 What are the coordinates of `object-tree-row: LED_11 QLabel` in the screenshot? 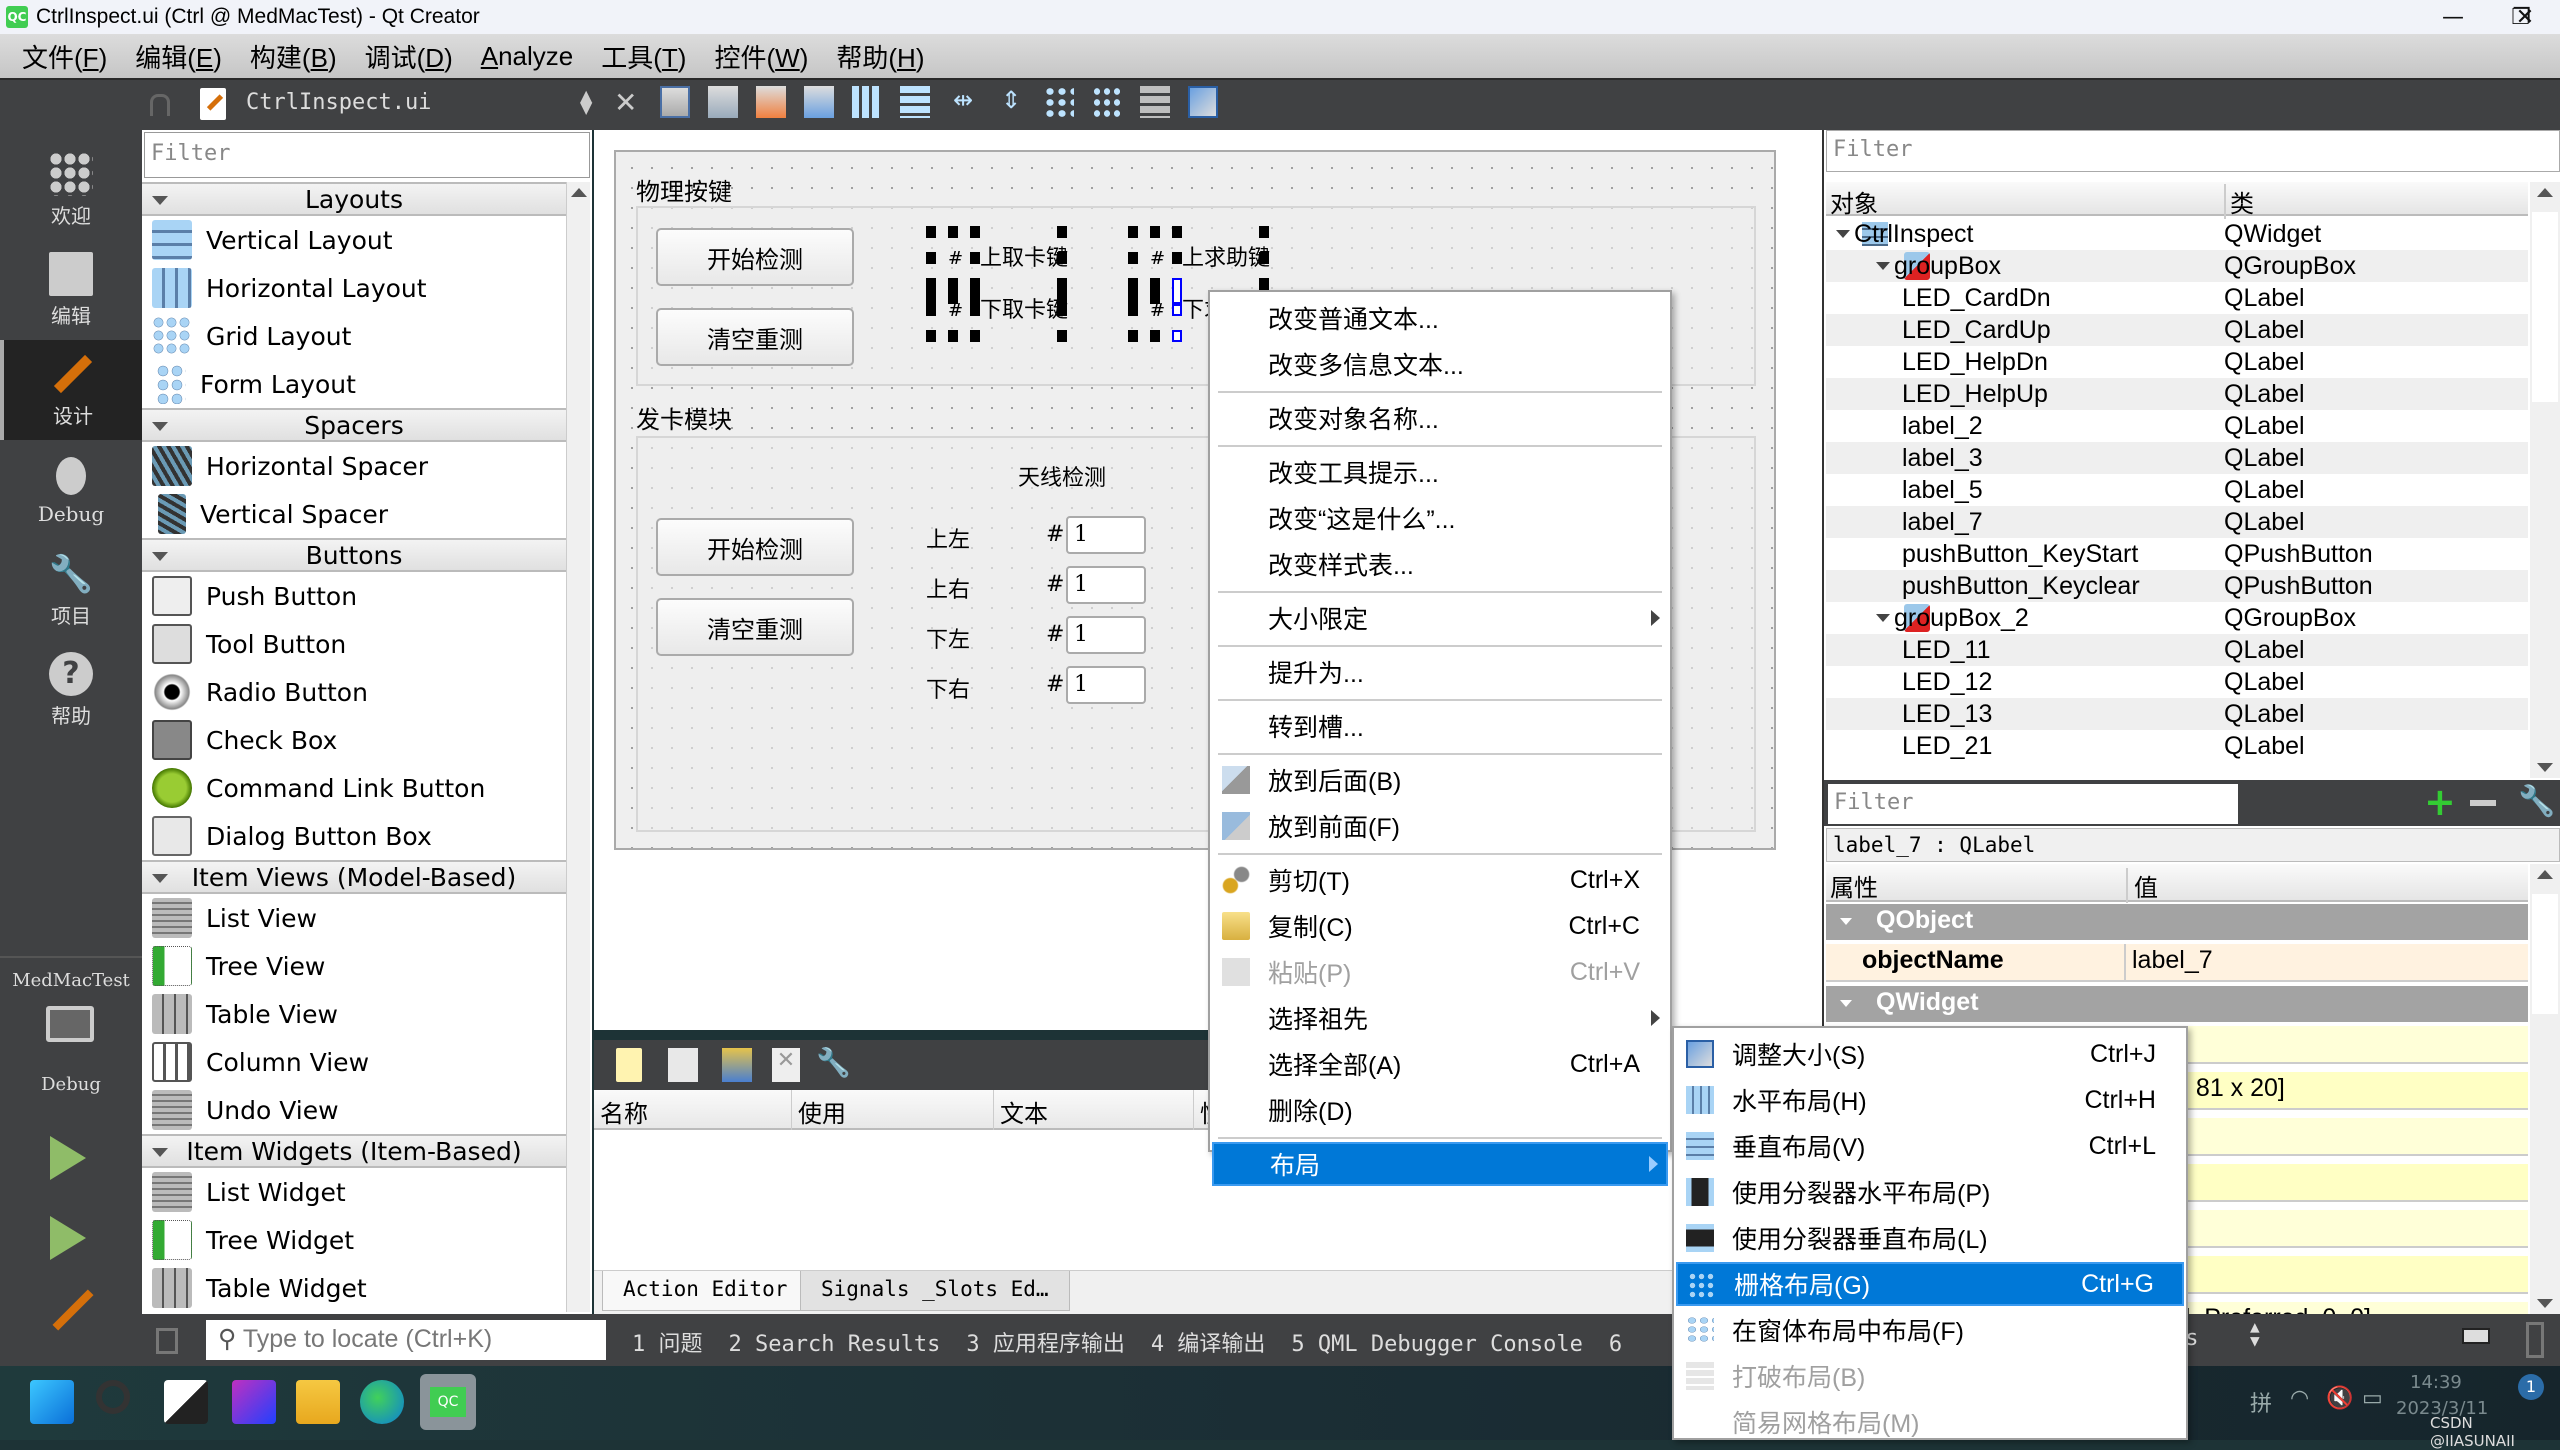 It's located at (2177, 650).